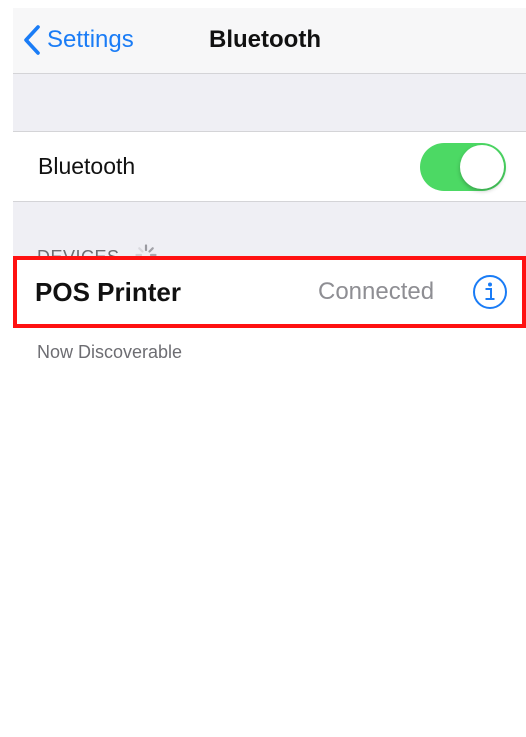  What do you see at coordinates (482, 167) in the screenshot?
I see `switch-knob` at bounding box center [482, 167].